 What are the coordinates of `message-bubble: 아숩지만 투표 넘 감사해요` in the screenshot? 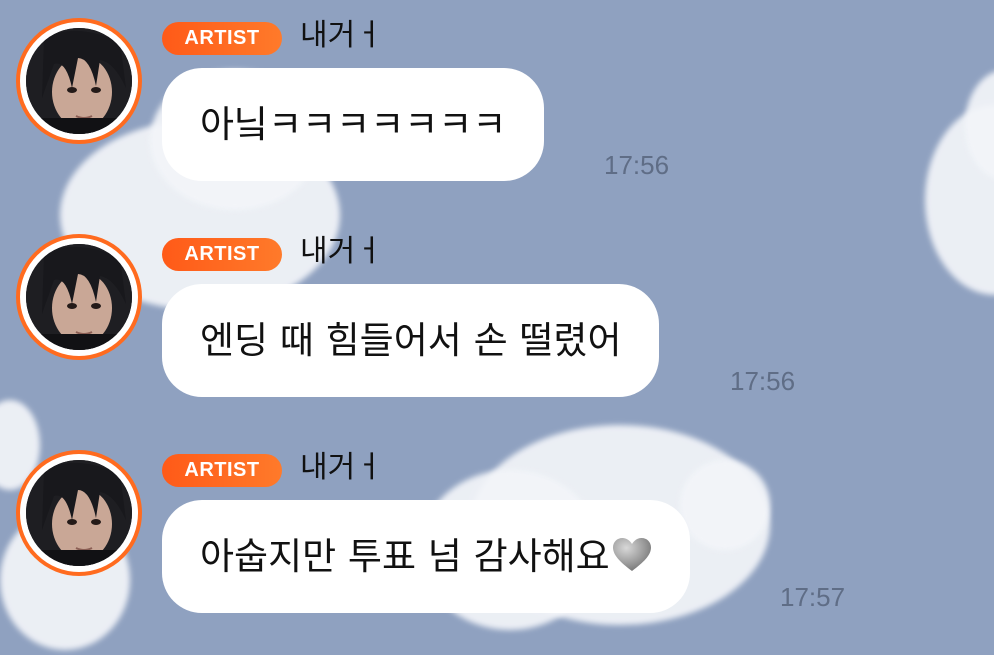 It's located at (426, 556).